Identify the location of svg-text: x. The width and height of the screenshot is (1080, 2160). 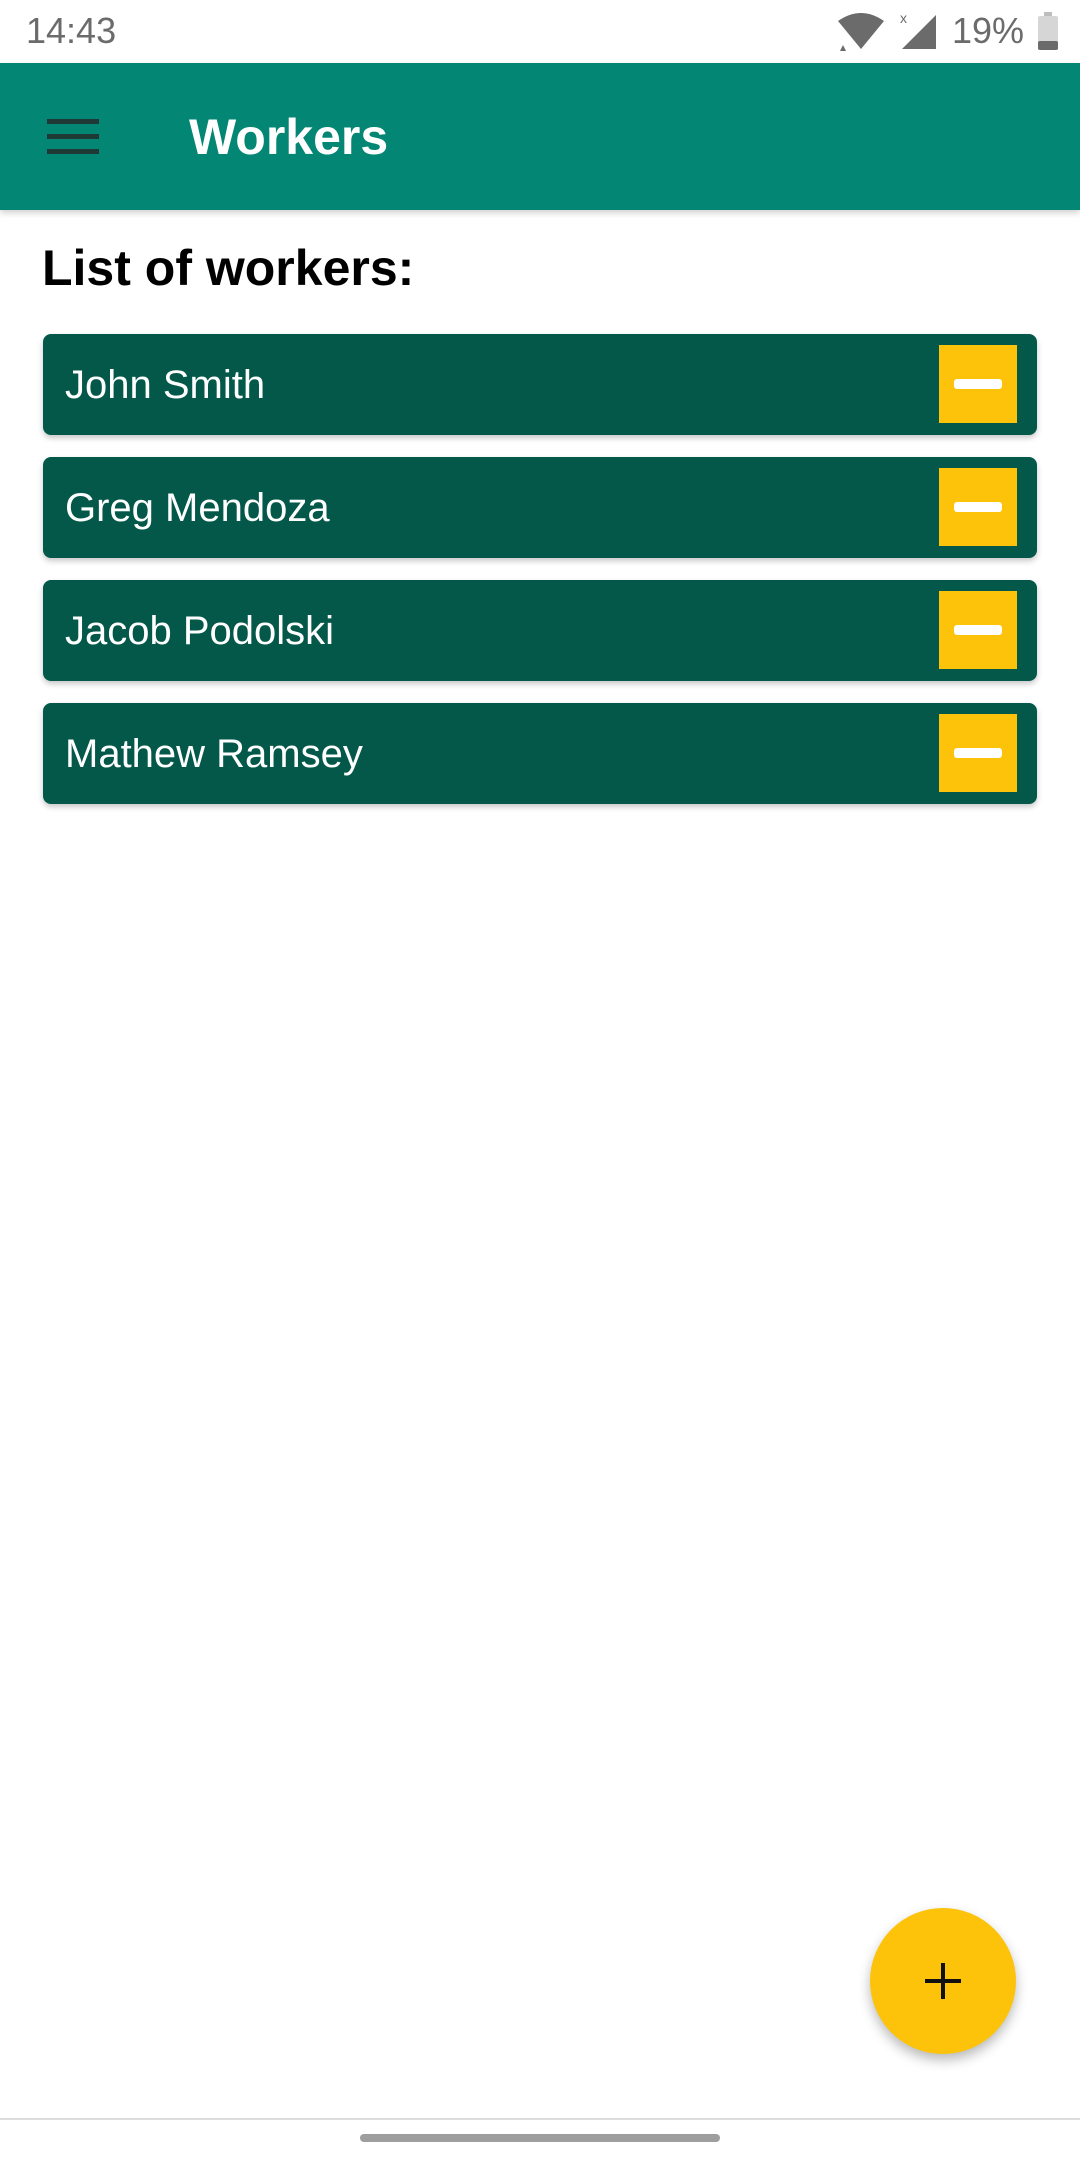
(903, 18).